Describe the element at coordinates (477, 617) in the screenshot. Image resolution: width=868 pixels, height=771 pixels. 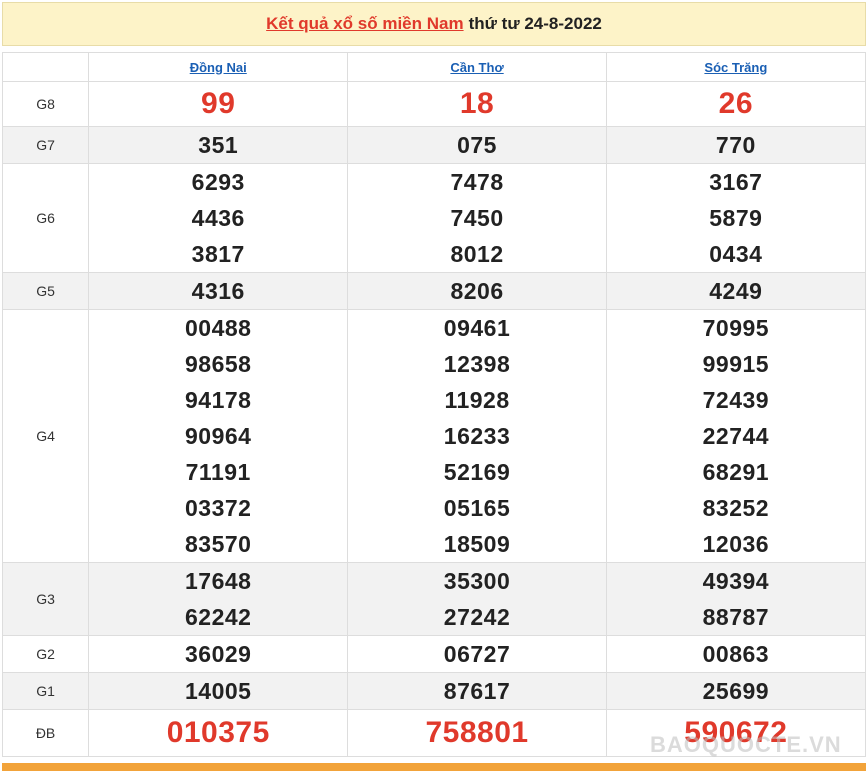
I see `prize-number: 27242` at that location.